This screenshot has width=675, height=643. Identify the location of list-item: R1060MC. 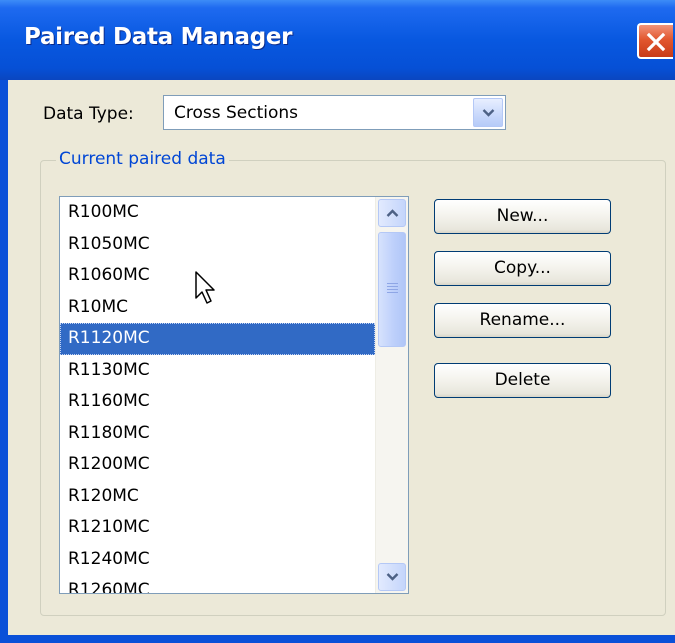
(217, 276).